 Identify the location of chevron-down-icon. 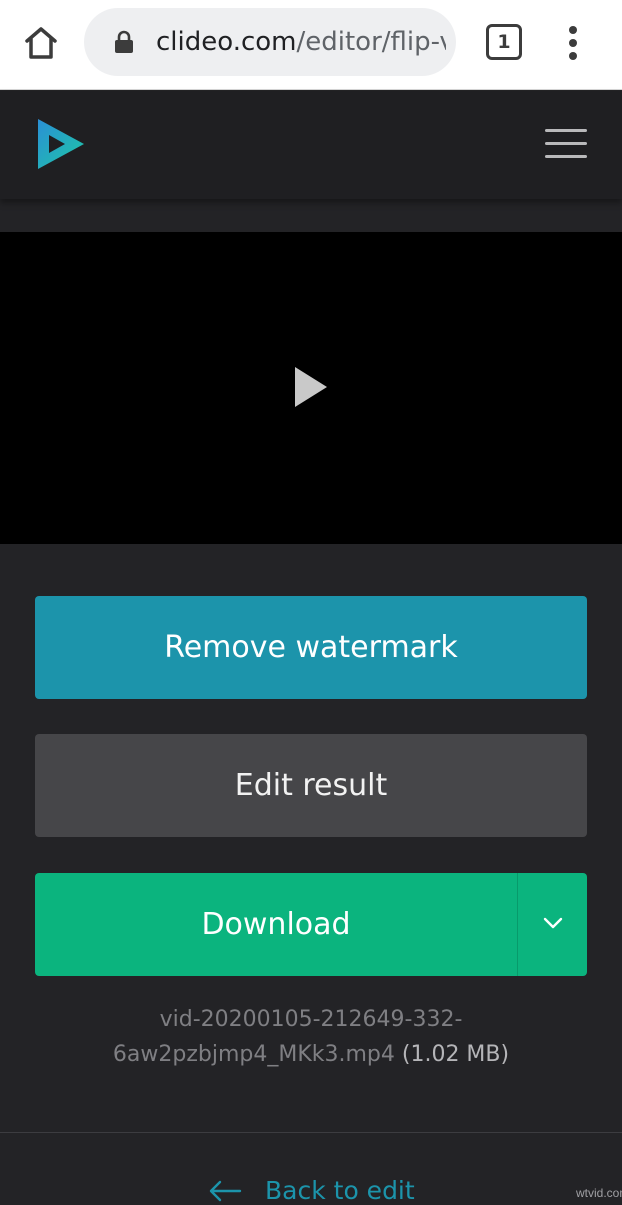
(553, 923).